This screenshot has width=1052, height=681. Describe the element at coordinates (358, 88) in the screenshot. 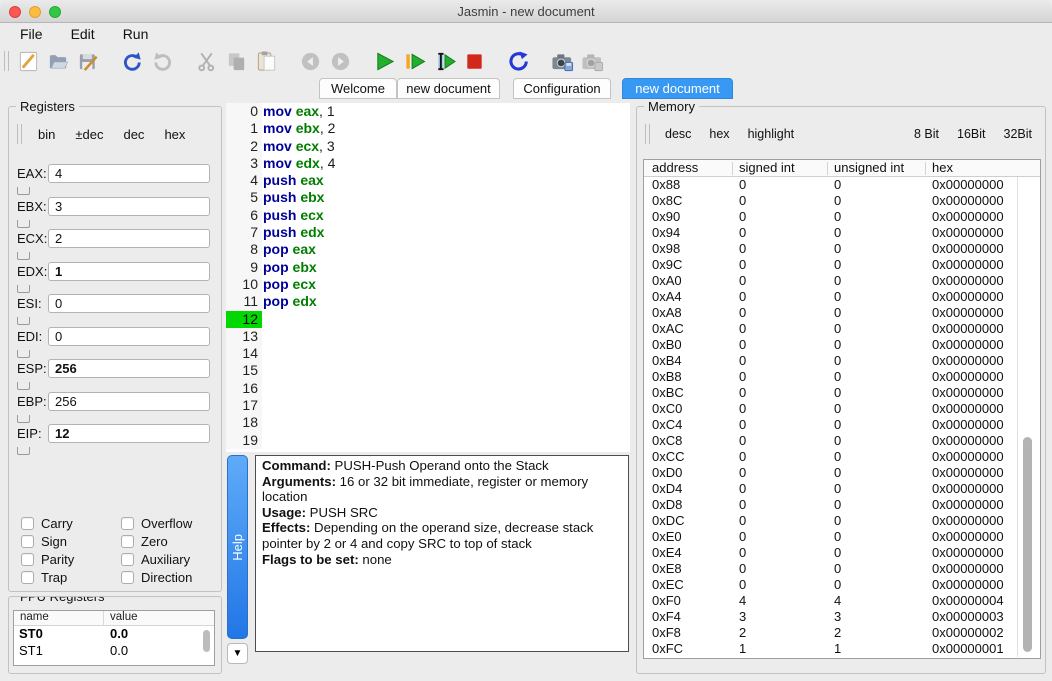

I see `tab-welcome: Welcome` at that location.